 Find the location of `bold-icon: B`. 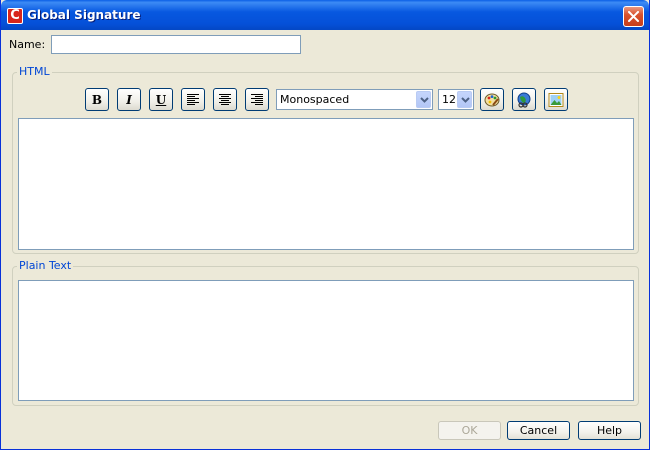

bold-icon: B is located at coordinates (97, 99).